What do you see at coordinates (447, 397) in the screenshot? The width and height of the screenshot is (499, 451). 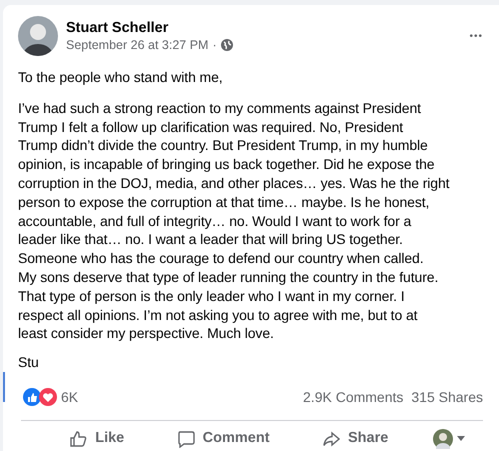 I see `shares-count: 315 Shares` at bounding box center [447, 397].